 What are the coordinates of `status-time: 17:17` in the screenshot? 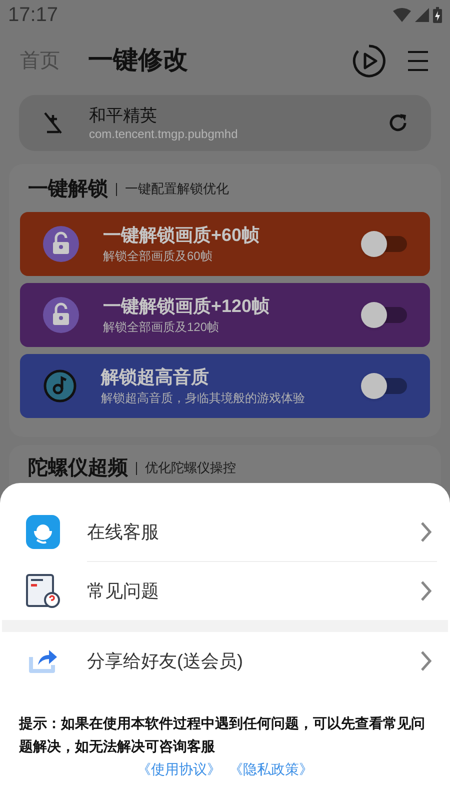 It's located at (33, 15).